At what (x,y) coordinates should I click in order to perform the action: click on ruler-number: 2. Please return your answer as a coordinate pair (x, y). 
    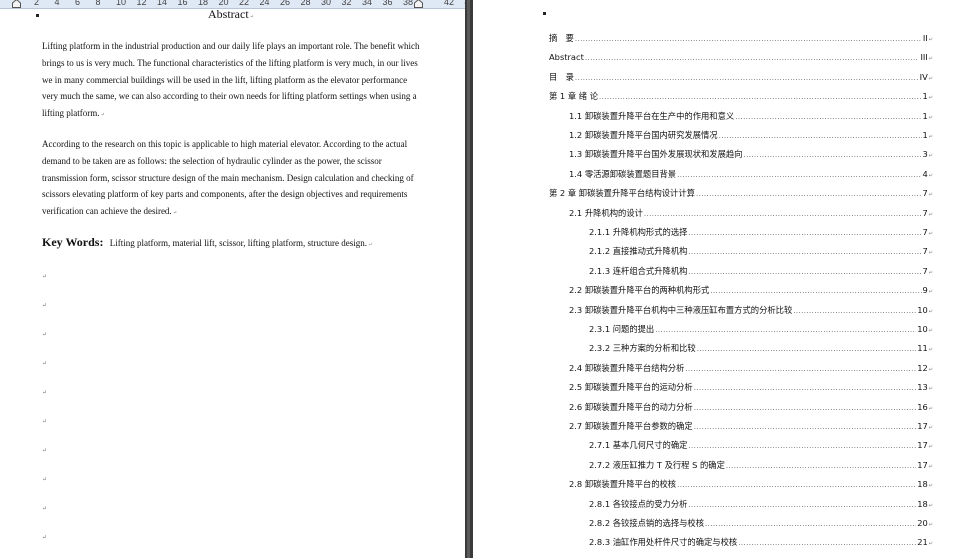
    Looking at the image, I should click on (37, 3).